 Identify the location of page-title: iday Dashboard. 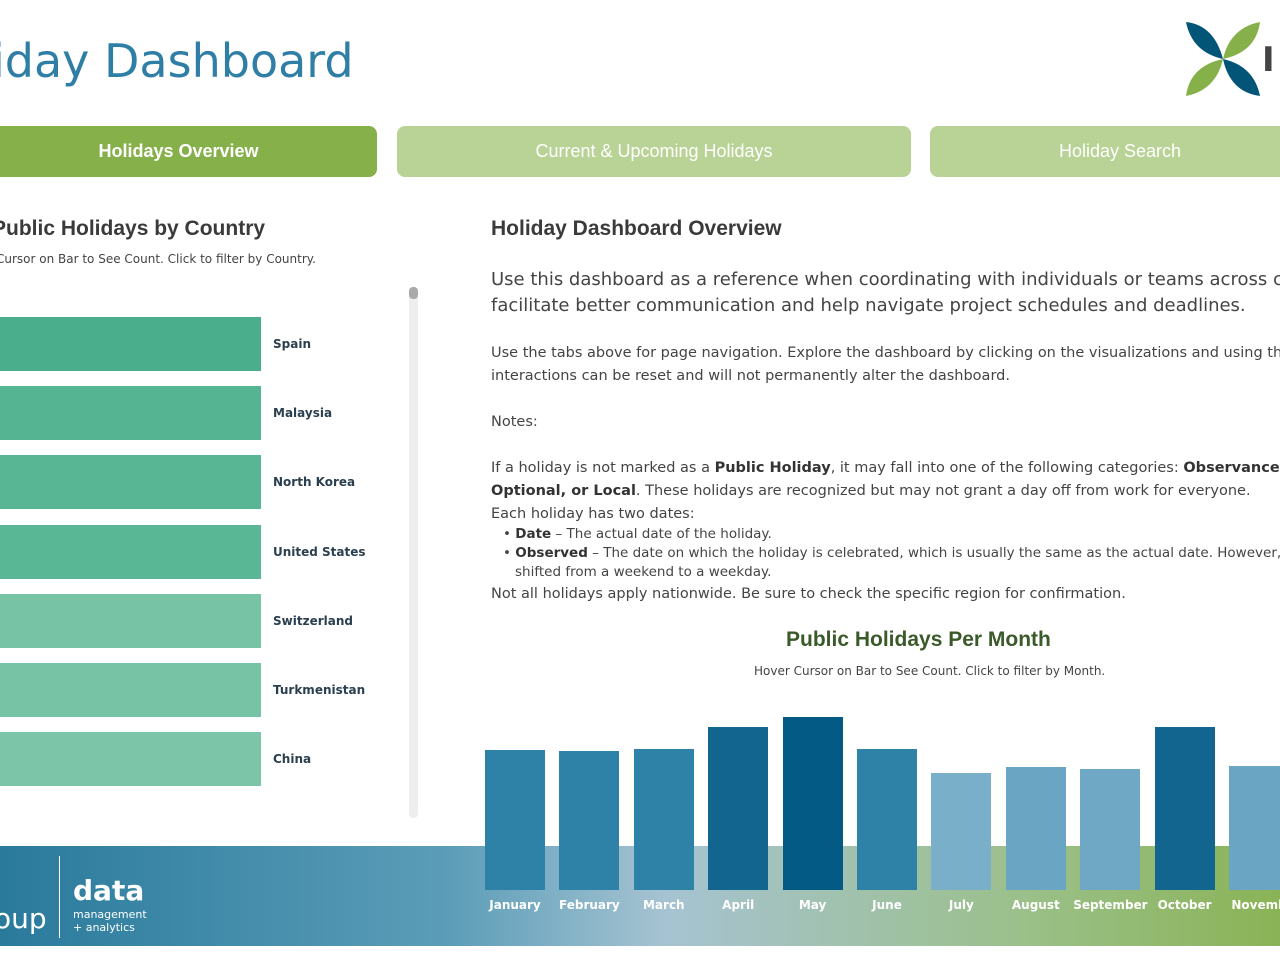
(177, 61).